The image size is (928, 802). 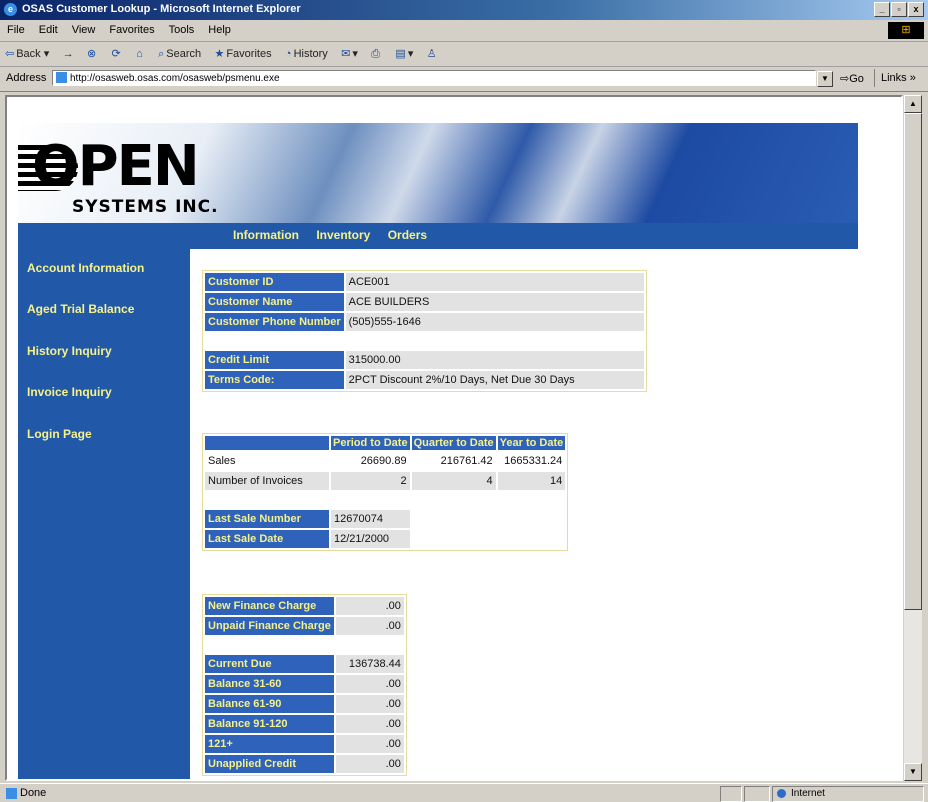 I want to click on customer-name-label: Customer Name, so click(x=274, y=302).